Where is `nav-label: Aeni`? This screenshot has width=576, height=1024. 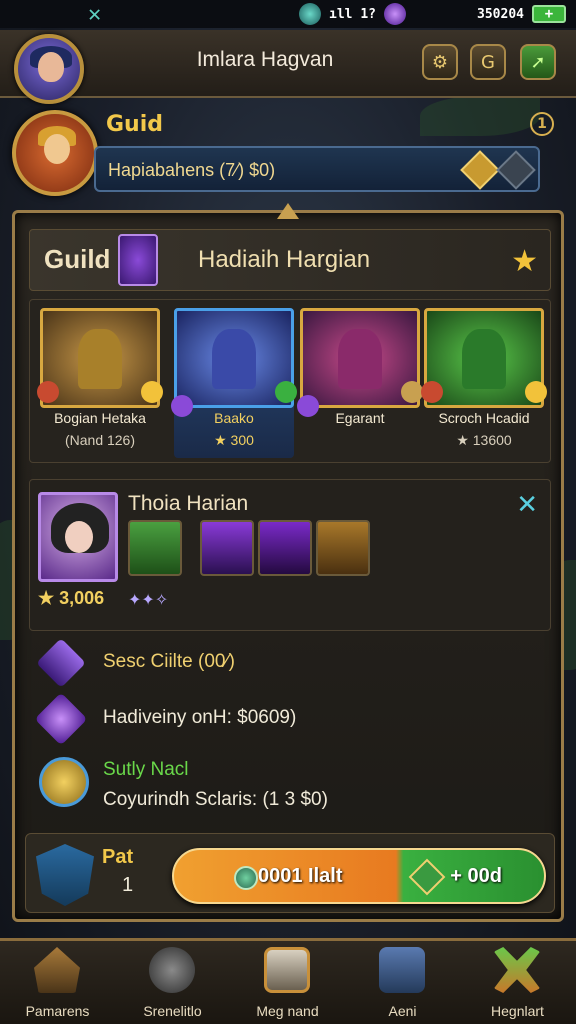 nav-label: Aeni is located at coordinates (402, 1011).